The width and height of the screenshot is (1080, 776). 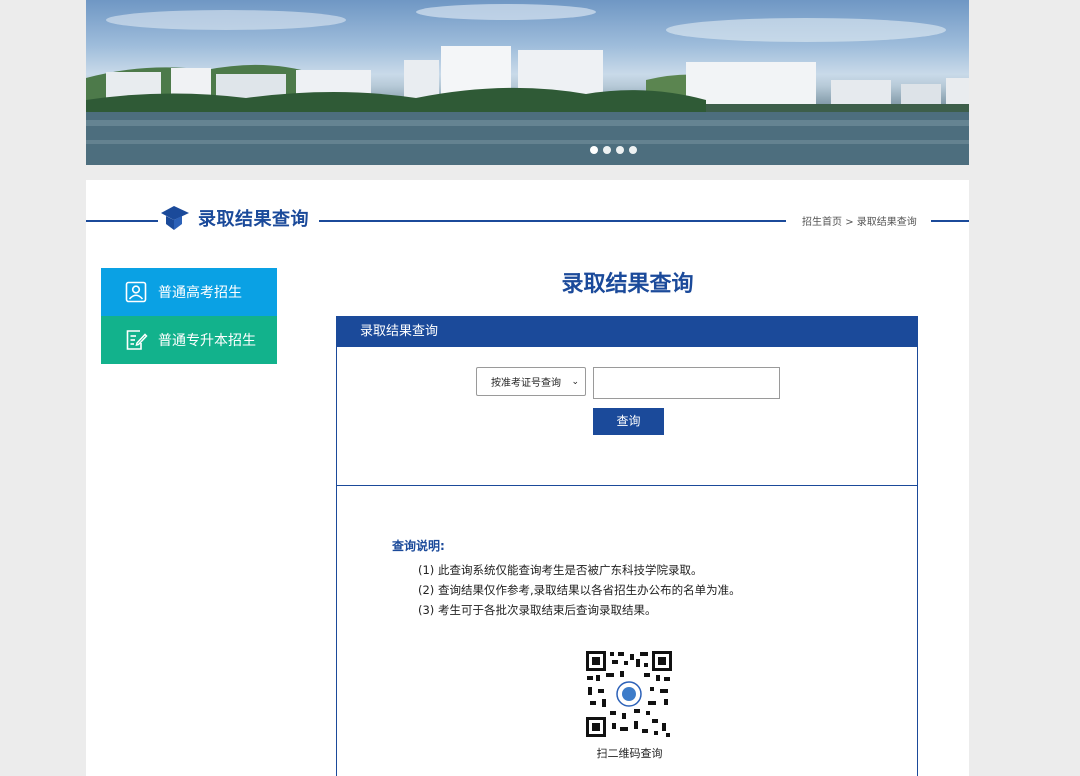 I want to click on section-title: 录取结果查询, so click(x=239, y=218).